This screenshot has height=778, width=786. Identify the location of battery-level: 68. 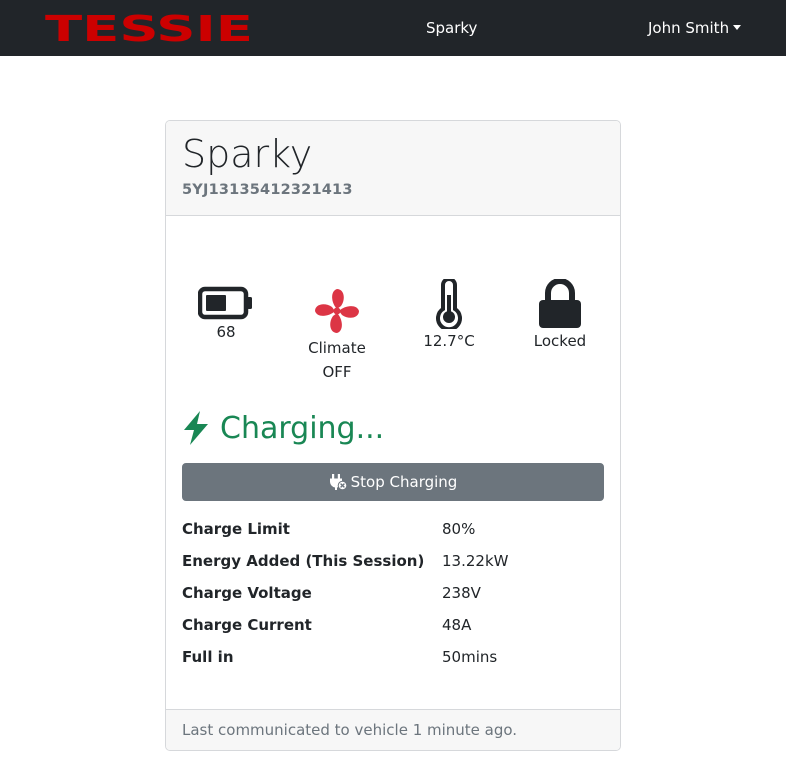
(226, 332).